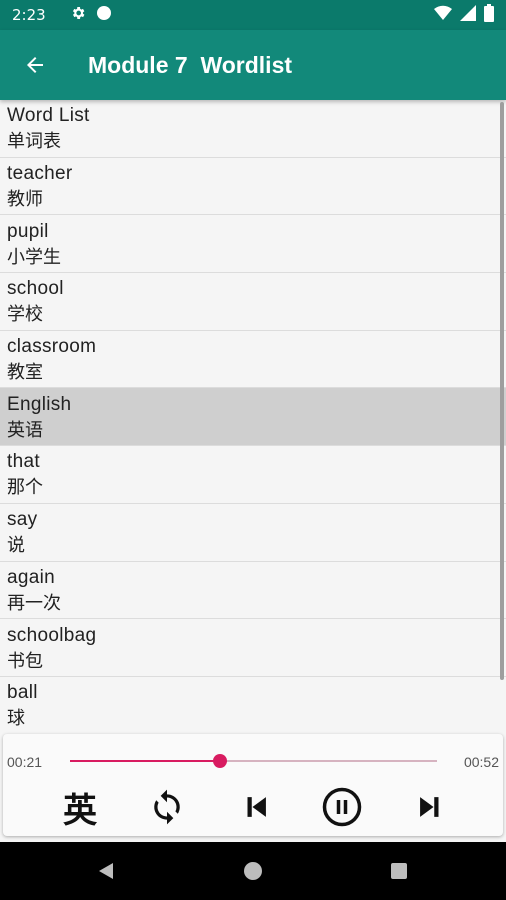 The image size is (506, 900). I want to click on system-nav-bar, so click(253, 871).